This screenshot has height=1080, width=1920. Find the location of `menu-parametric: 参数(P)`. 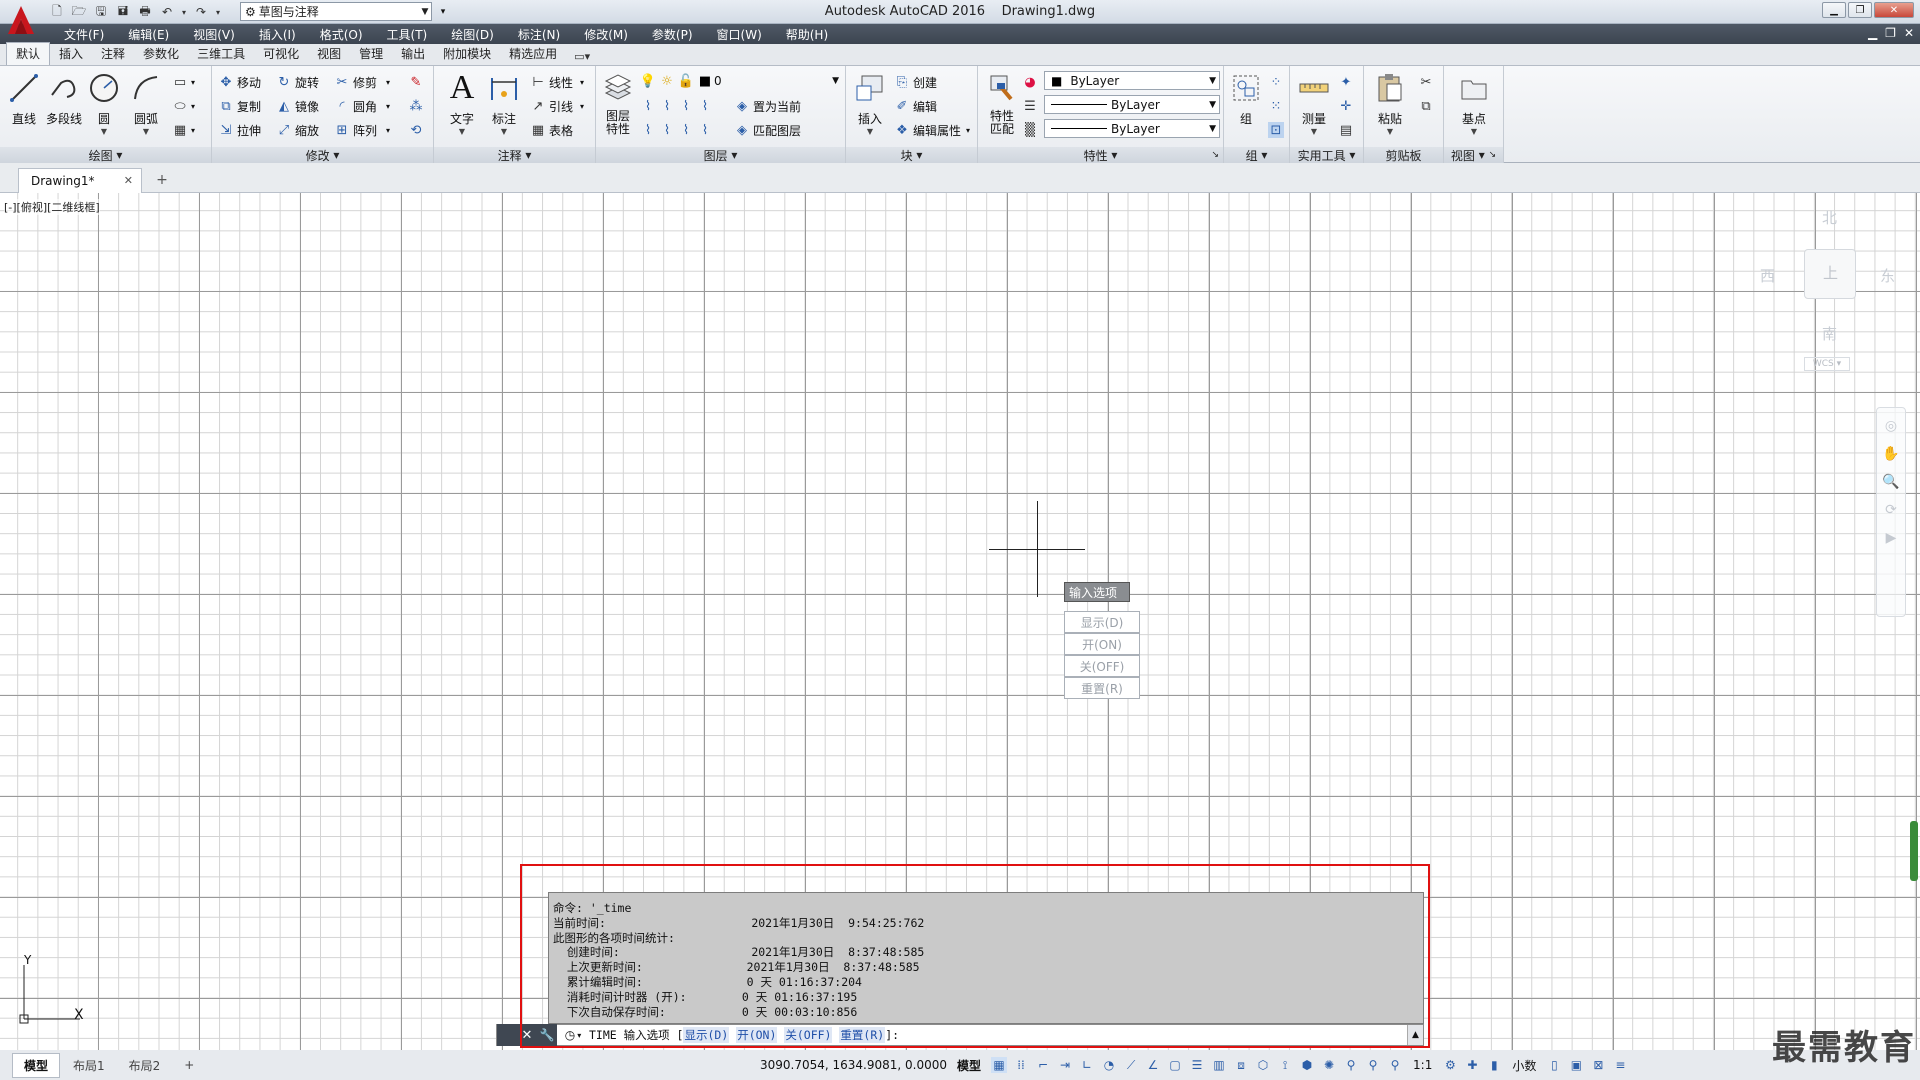

menu-parametric: 参数(P) is located at coordinates (672, 34).